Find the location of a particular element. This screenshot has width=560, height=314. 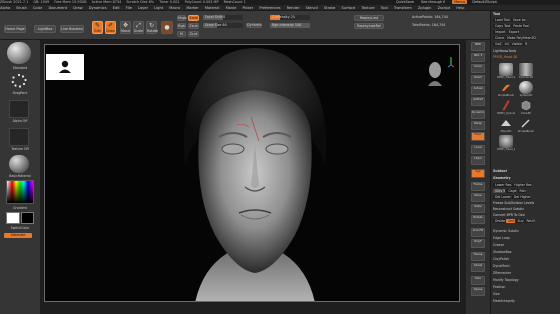

solo-button: Solo is located at coordinates (478, 280).